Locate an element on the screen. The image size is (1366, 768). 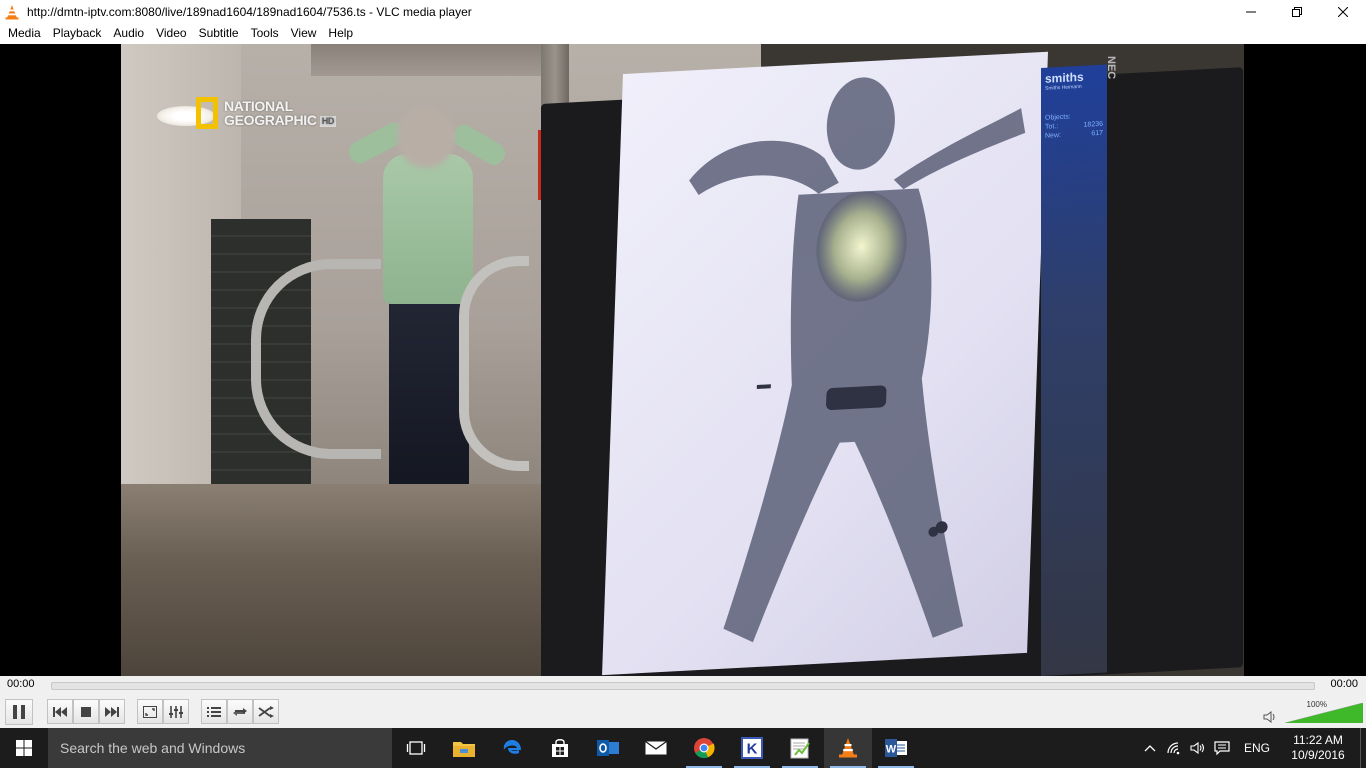
stop-button is located at coordinates (86, 711).